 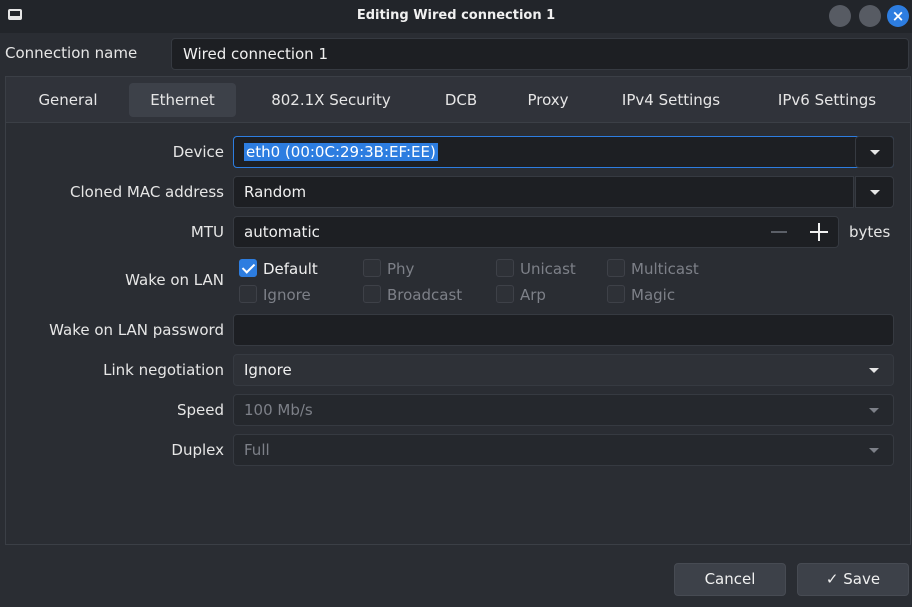 I want to click on link-negotiation-select: Ignore, so click(x=563, y=370).